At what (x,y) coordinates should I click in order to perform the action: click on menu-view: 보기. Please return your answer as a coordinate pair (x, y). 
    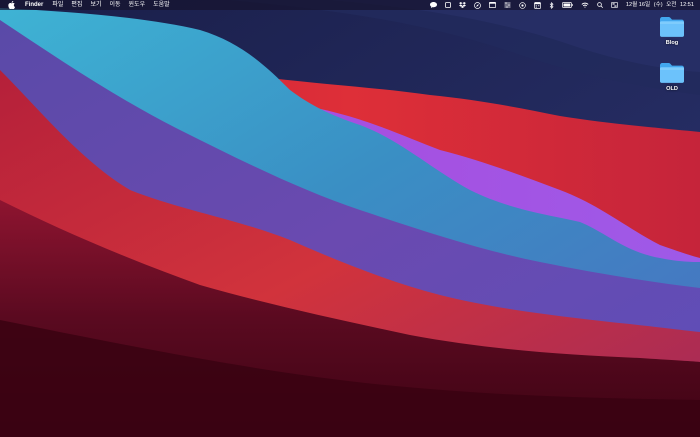
    Looking at the image, I should click on (95, 5).